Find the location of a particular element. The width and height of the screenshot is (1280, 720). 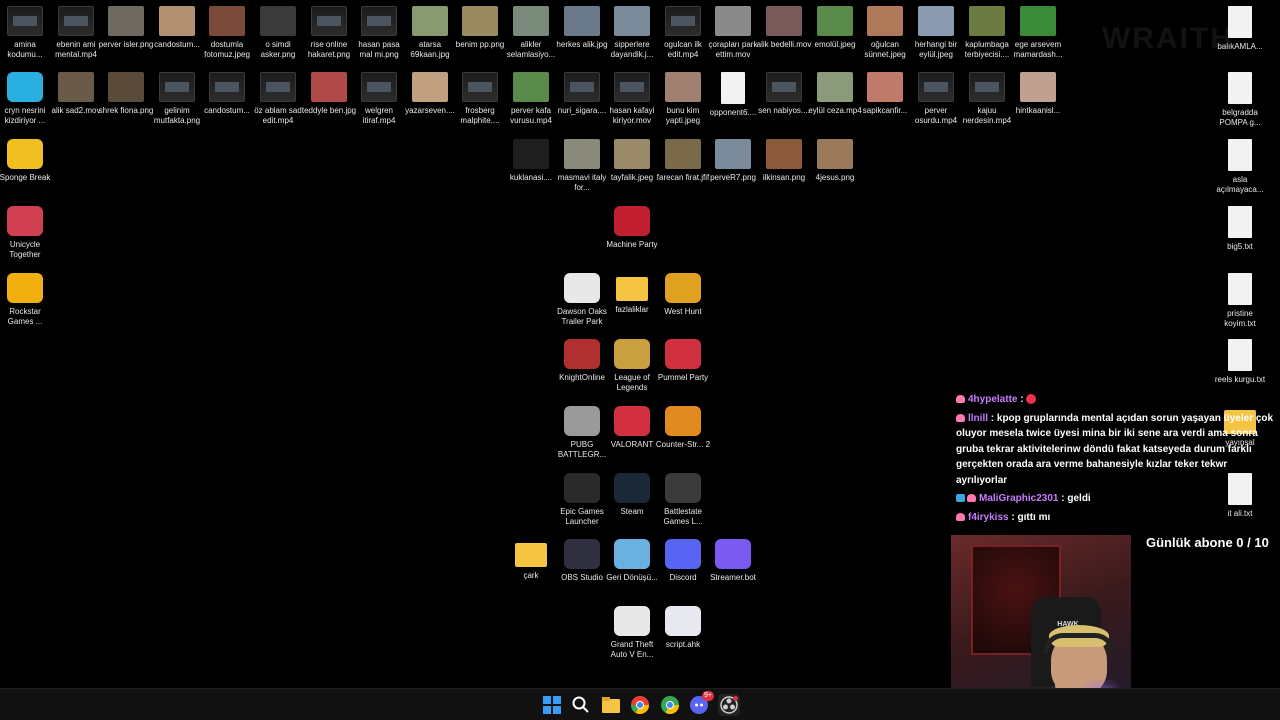

chat-username: llnill is located at coordinates (978, 418).